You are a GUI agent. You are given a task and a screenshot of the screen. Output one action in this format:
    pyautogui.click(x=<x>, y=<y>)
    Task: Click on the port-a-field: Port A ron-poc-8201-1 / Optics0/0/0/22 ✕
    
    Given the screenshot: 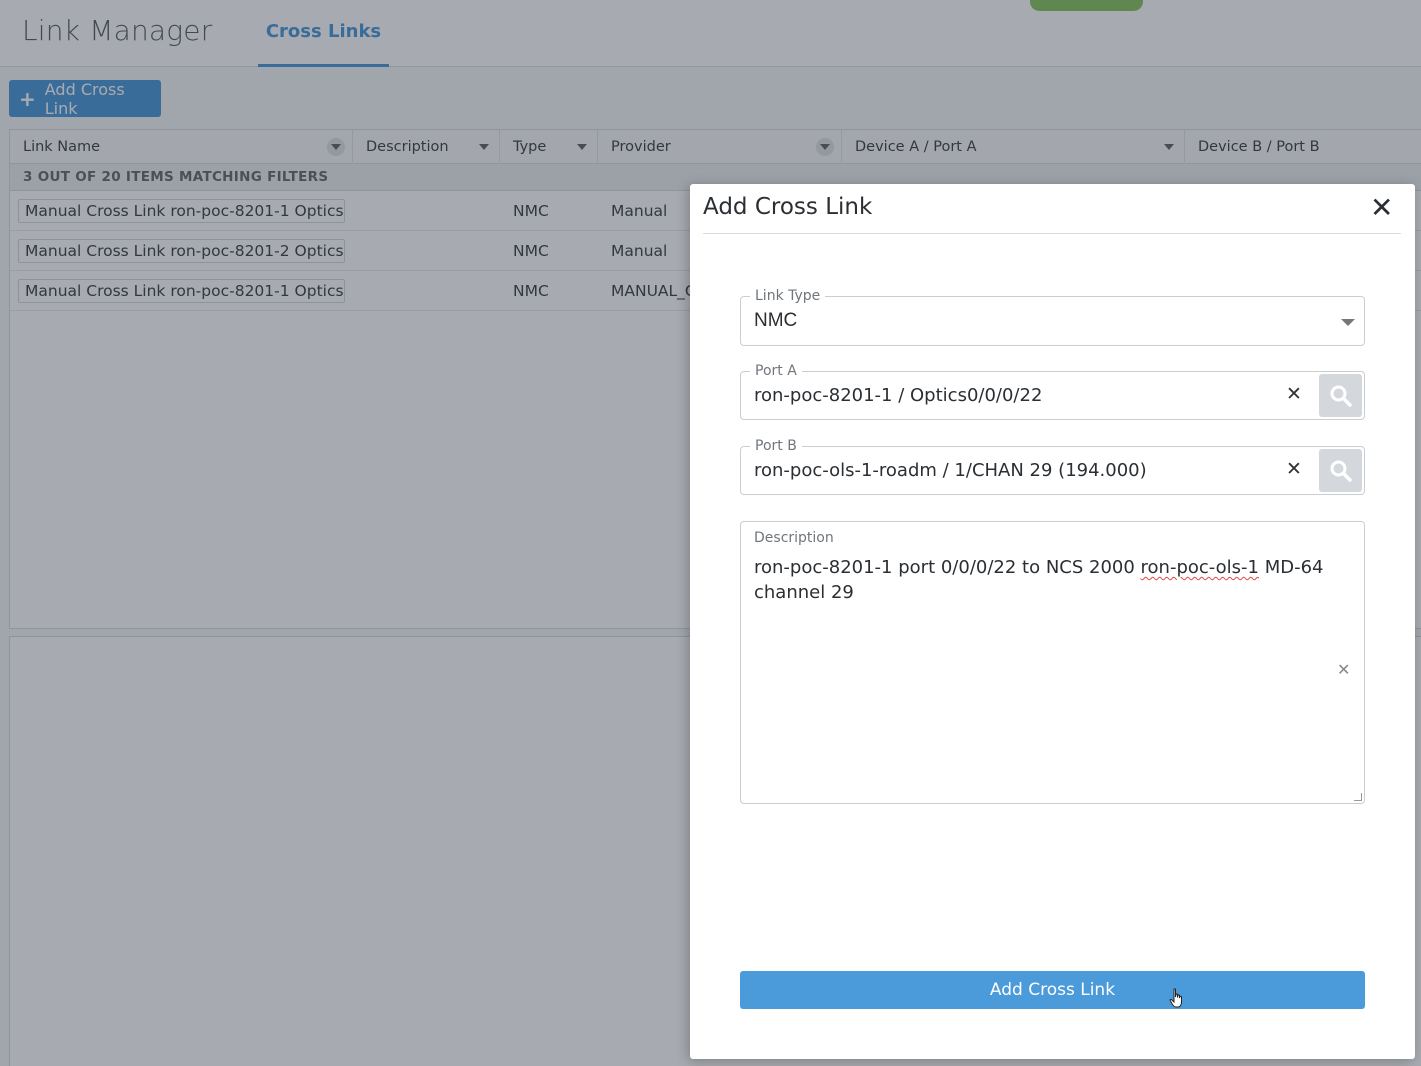 What is the action you would take?
    pyautogui.click(x=1052, y=391)
    